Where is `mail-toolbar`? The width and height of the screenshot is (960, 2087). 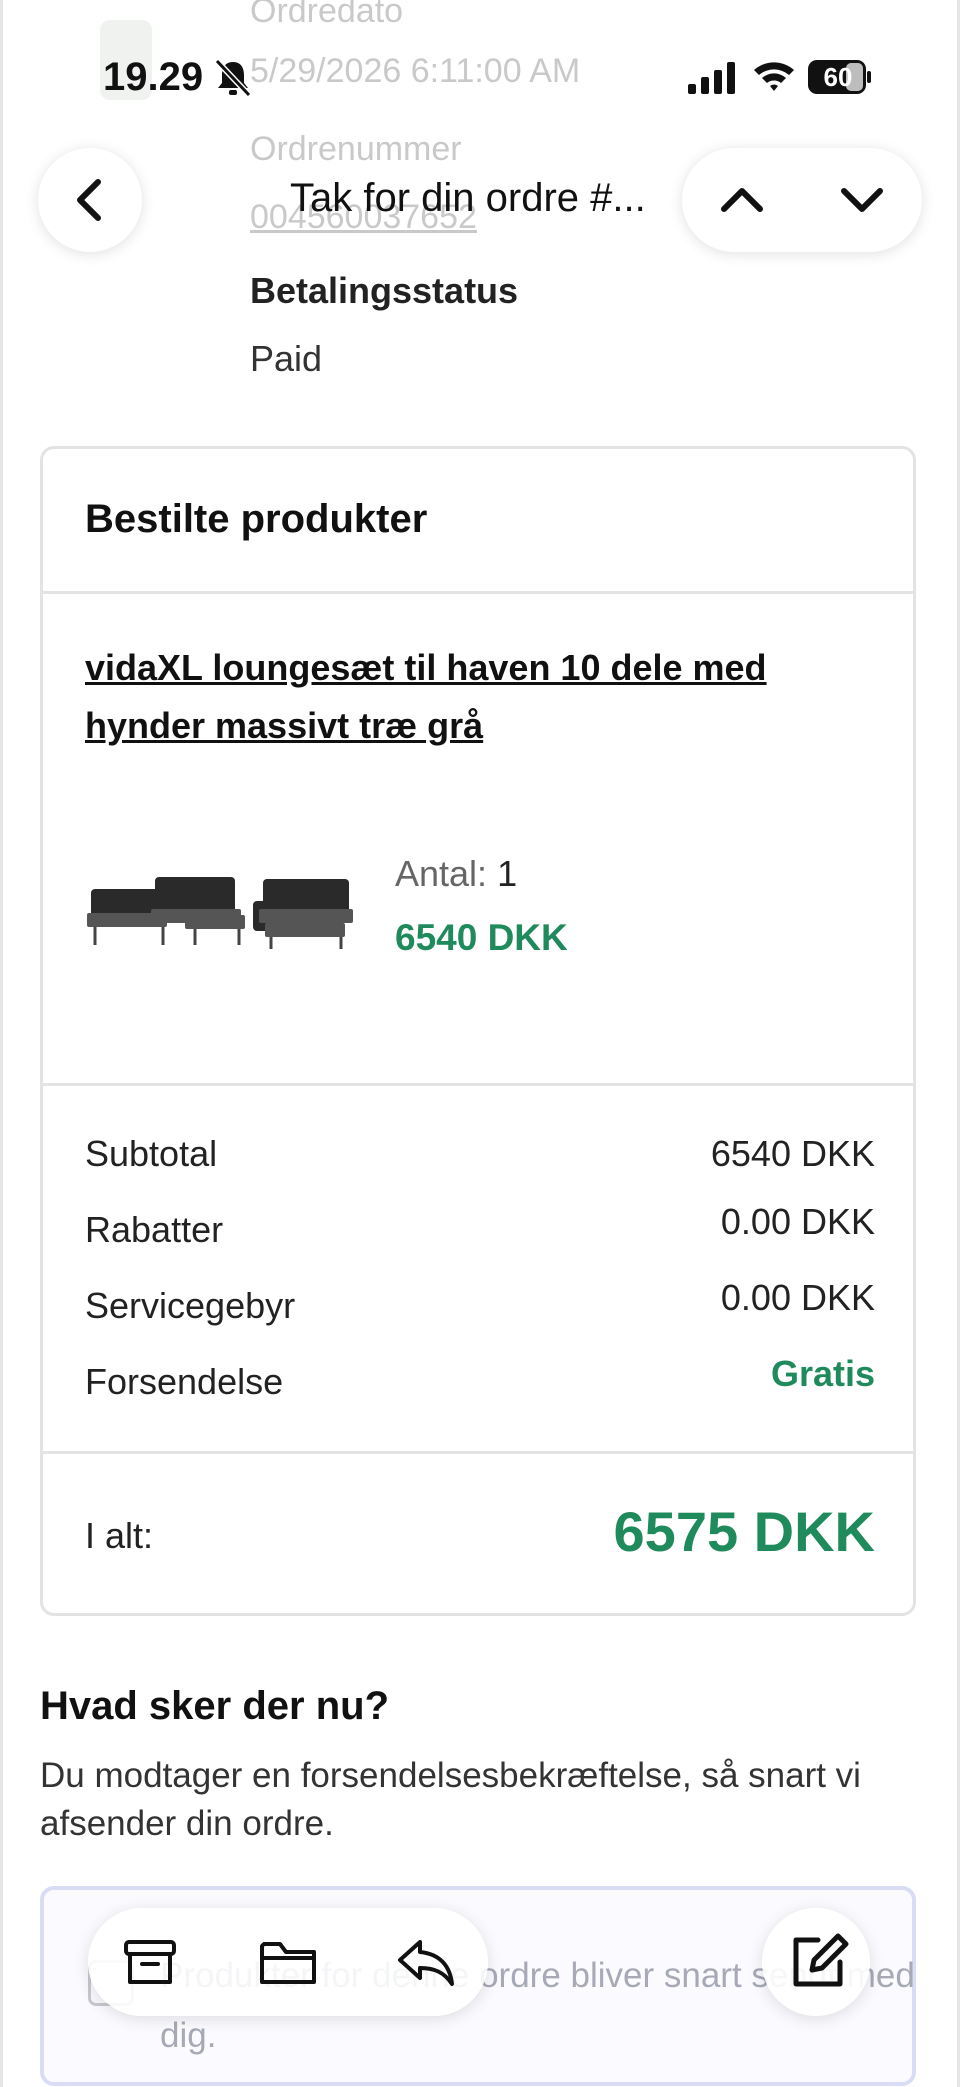 mail-toolbar is located at coordinates (288, 1962).